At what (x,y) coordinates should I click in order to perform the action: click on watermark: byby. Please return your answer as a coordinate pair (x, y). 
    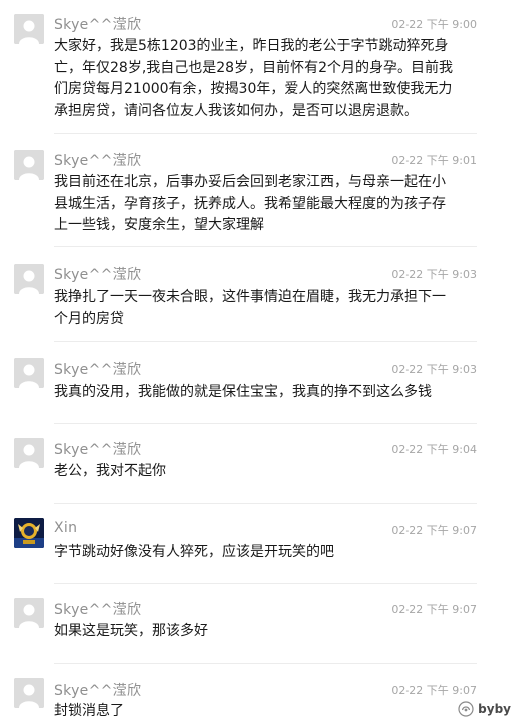
    Looking at the image, I should click on (484, 709).